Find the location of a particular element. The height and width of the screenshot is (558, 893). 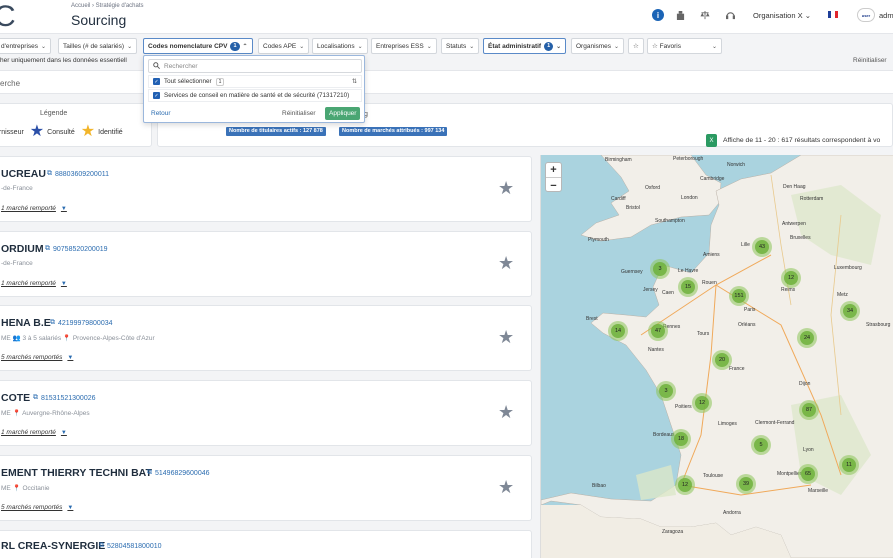

map-cluster-marker: 87 is located at coordinates (809, 410).